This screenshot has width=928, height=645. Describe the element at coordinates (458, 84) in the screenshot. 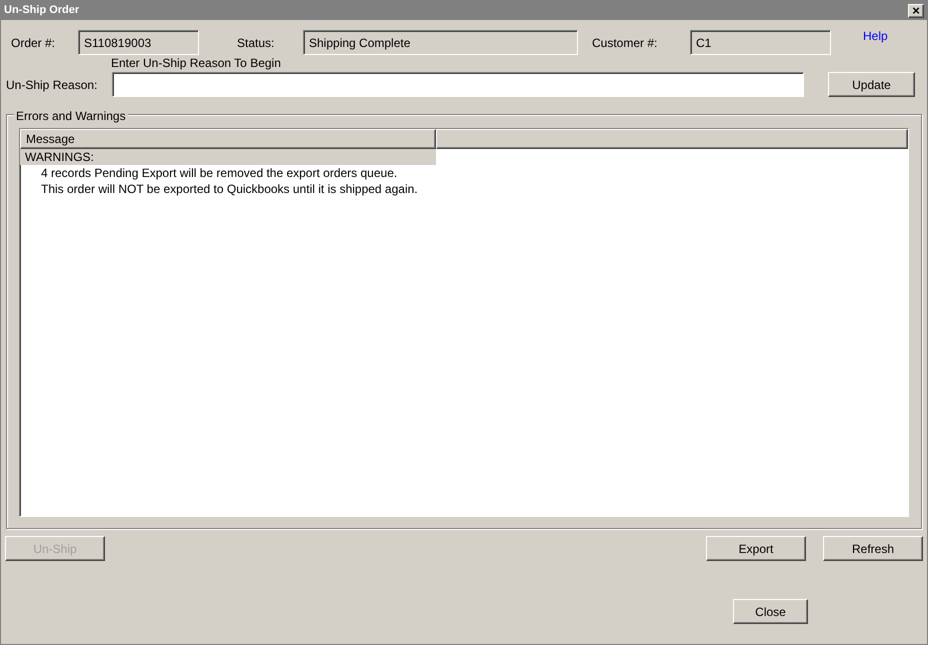

I see `reason-field` at that location.